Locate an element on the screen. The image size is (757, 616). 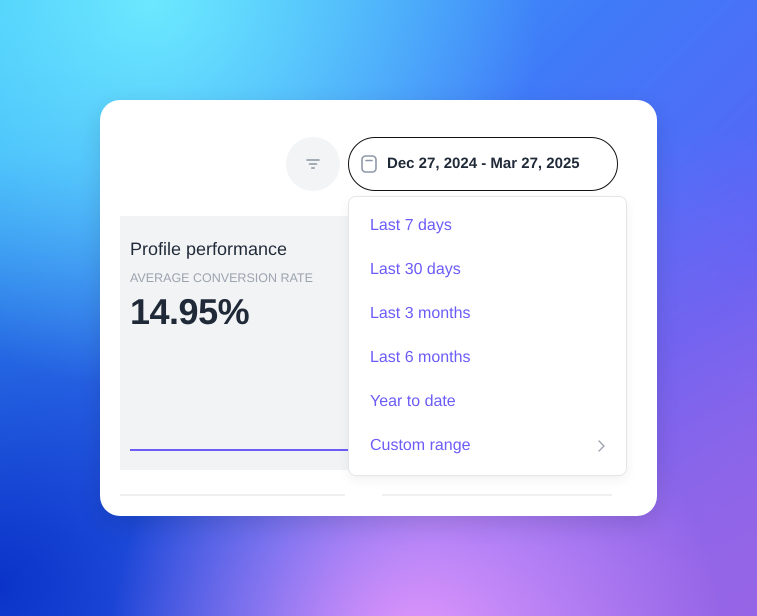
menu-item: Last 7 days is located at coordinates (487, 226).